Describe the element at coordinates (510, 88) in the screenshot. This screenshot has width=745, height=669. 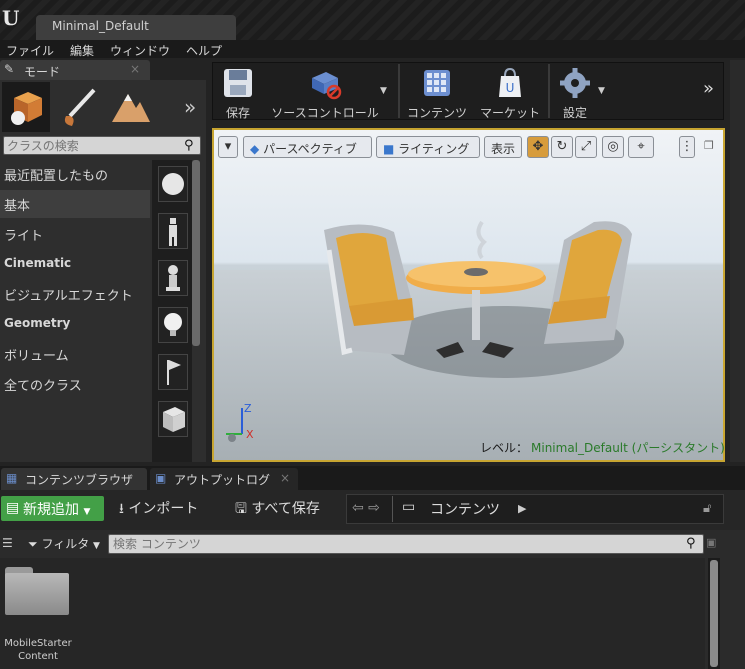
I see `svg-text: U` at that location.